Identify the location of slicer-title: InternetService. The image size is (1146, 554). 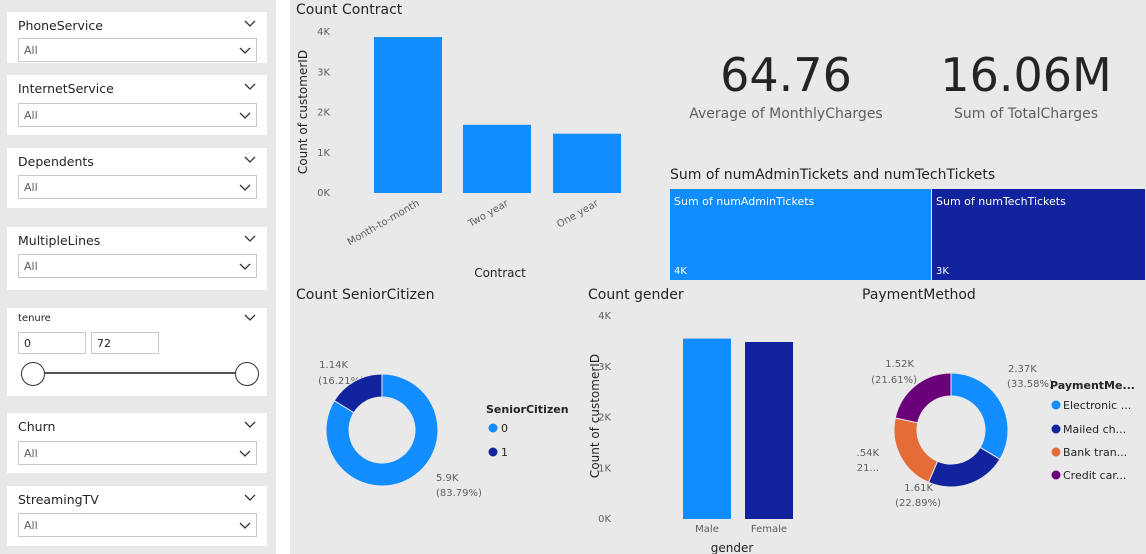
(66, 88).